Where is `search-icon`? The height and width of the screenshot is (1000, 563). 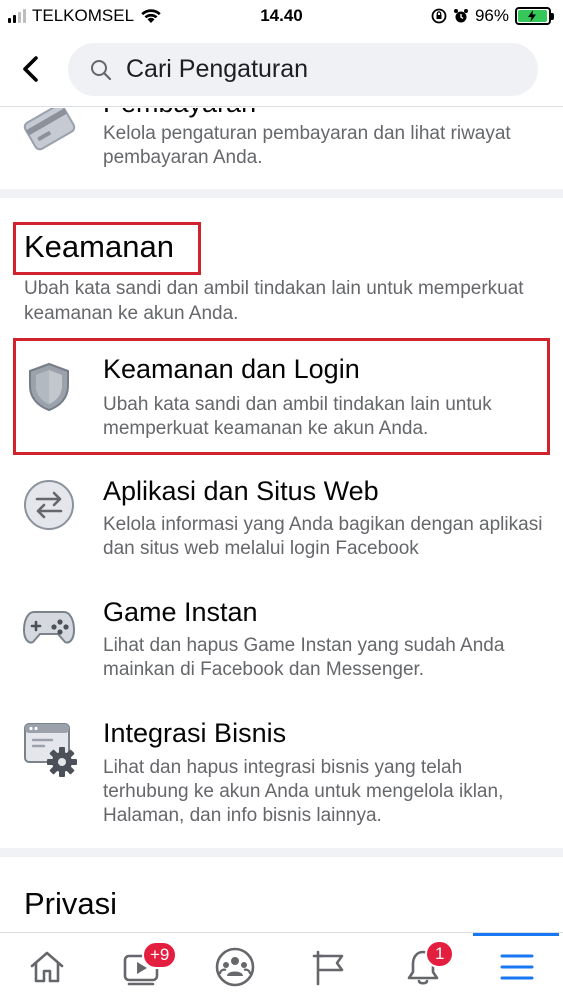
search-icon is located at coordinates (101, 69).